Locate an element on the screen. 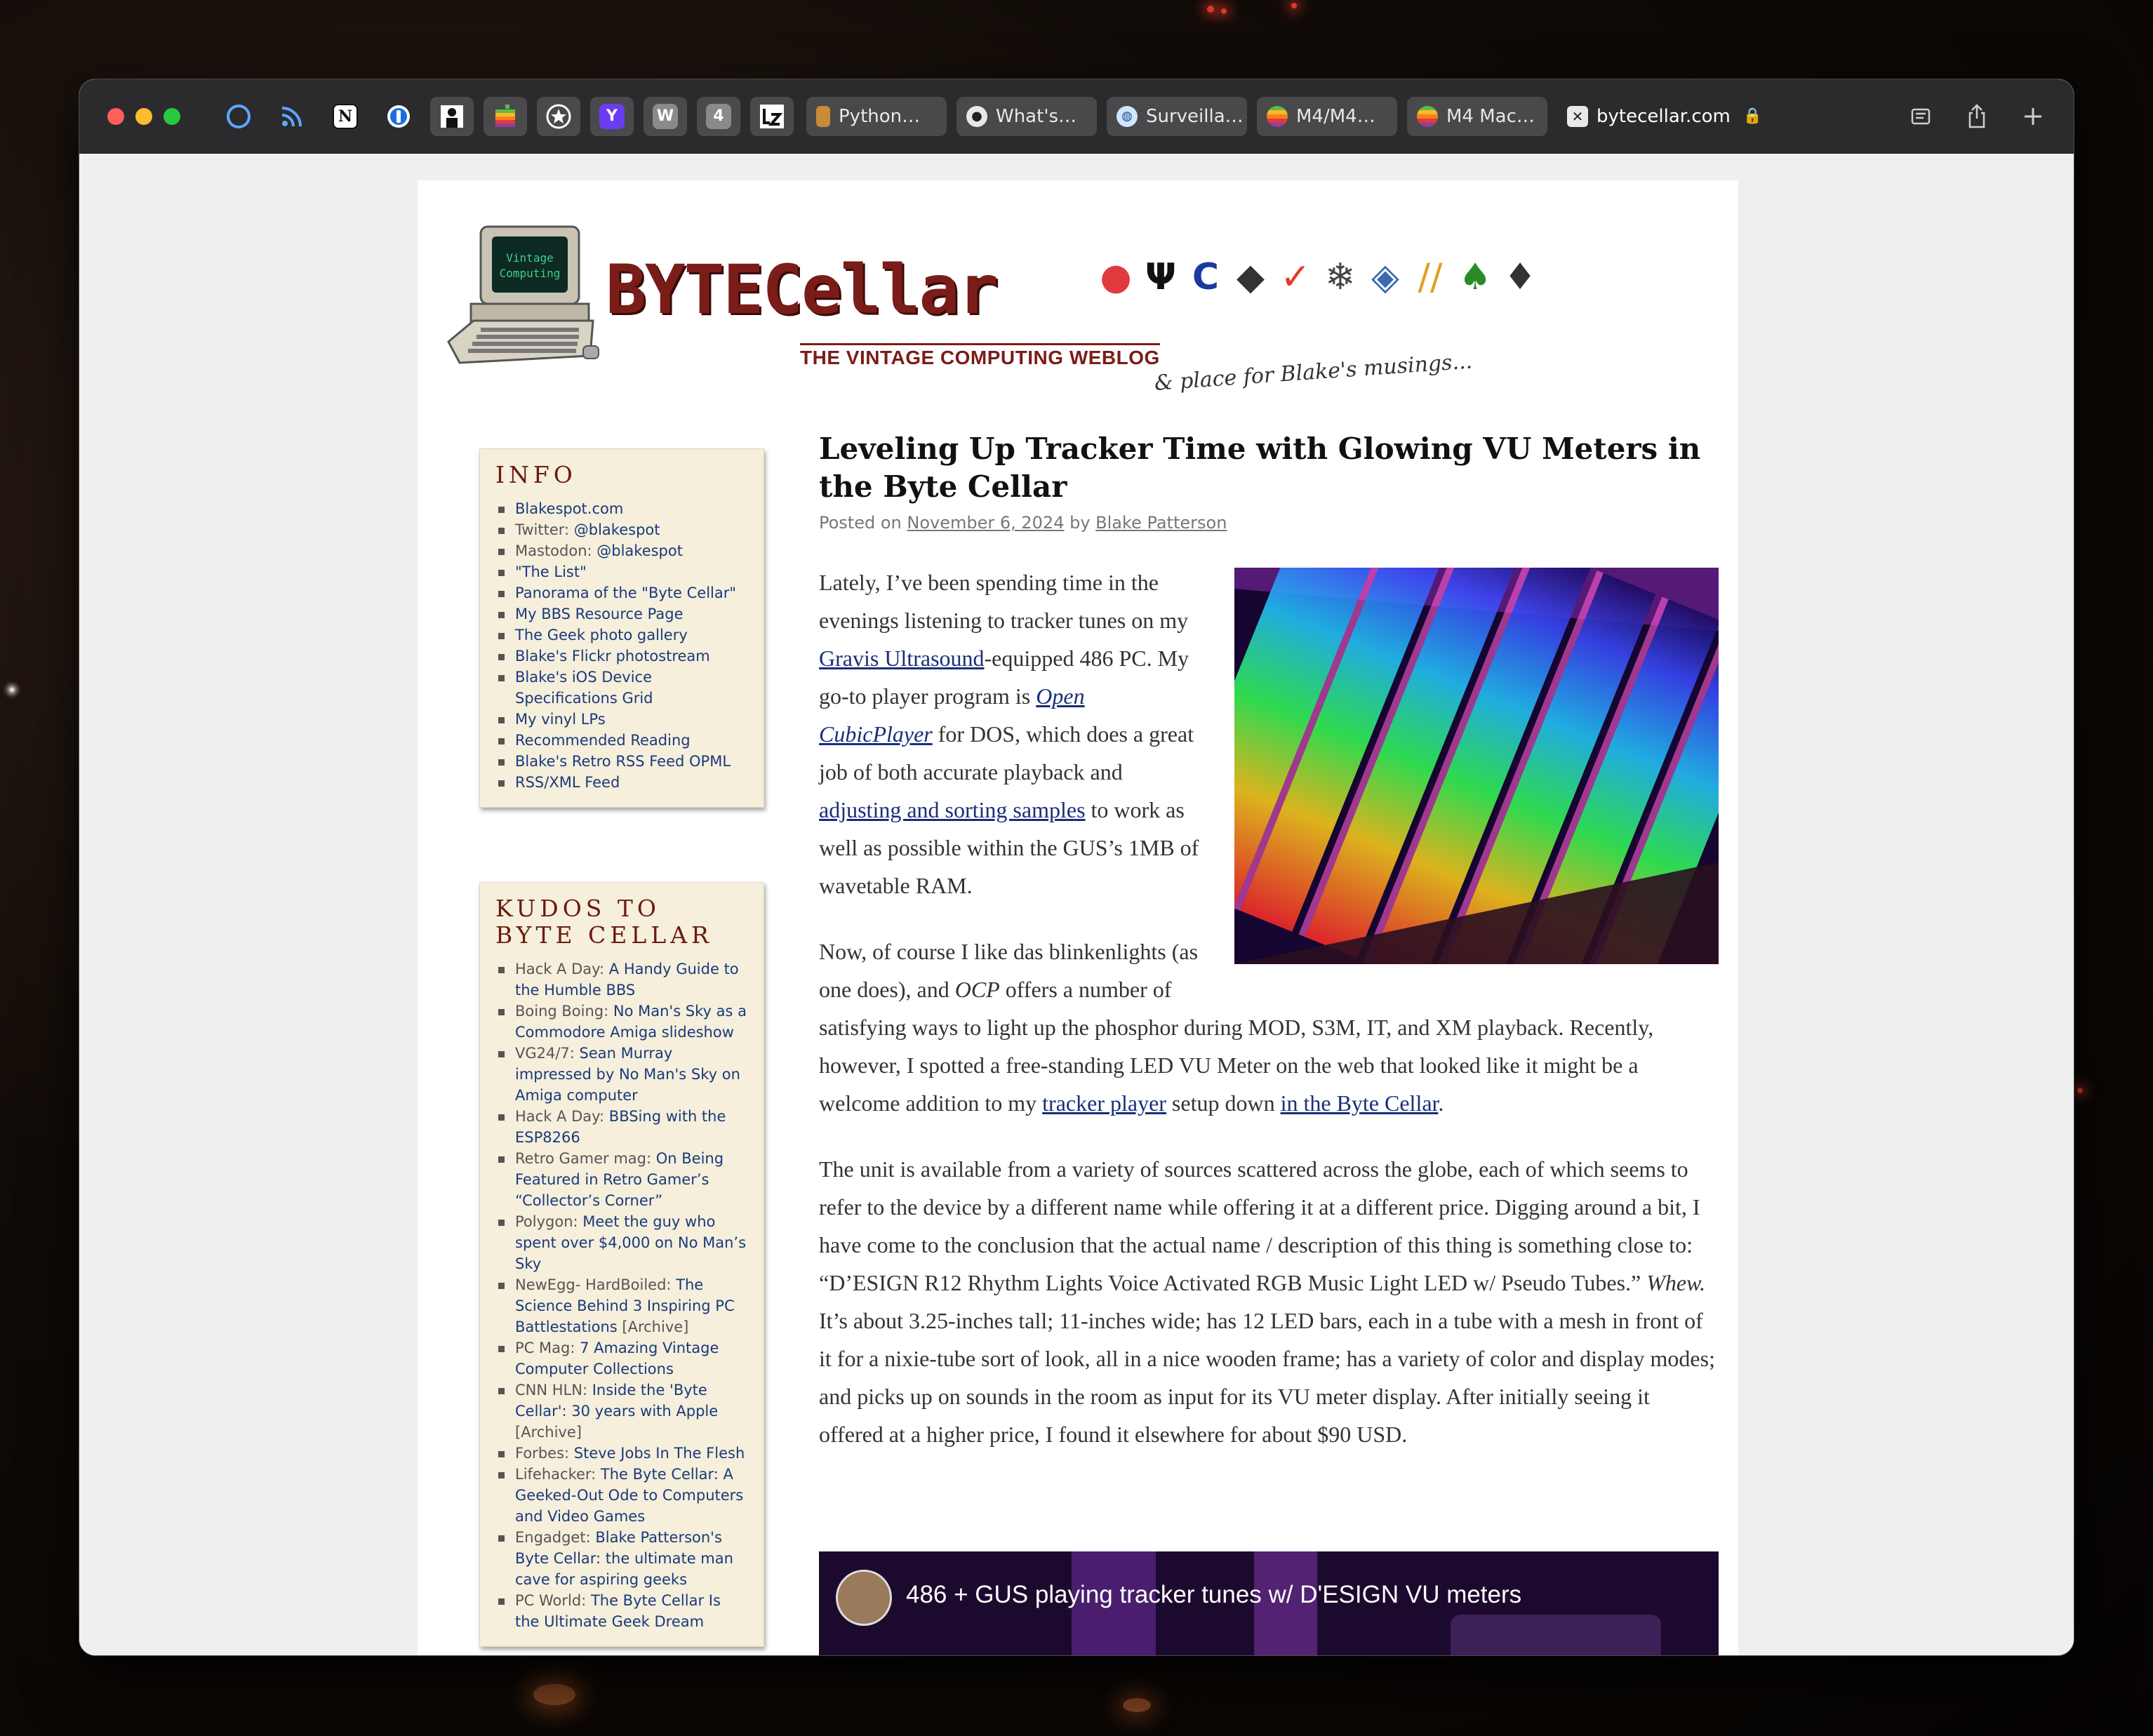  pinned-tabs: N Y W 4 is located at coordinates (505, 116).